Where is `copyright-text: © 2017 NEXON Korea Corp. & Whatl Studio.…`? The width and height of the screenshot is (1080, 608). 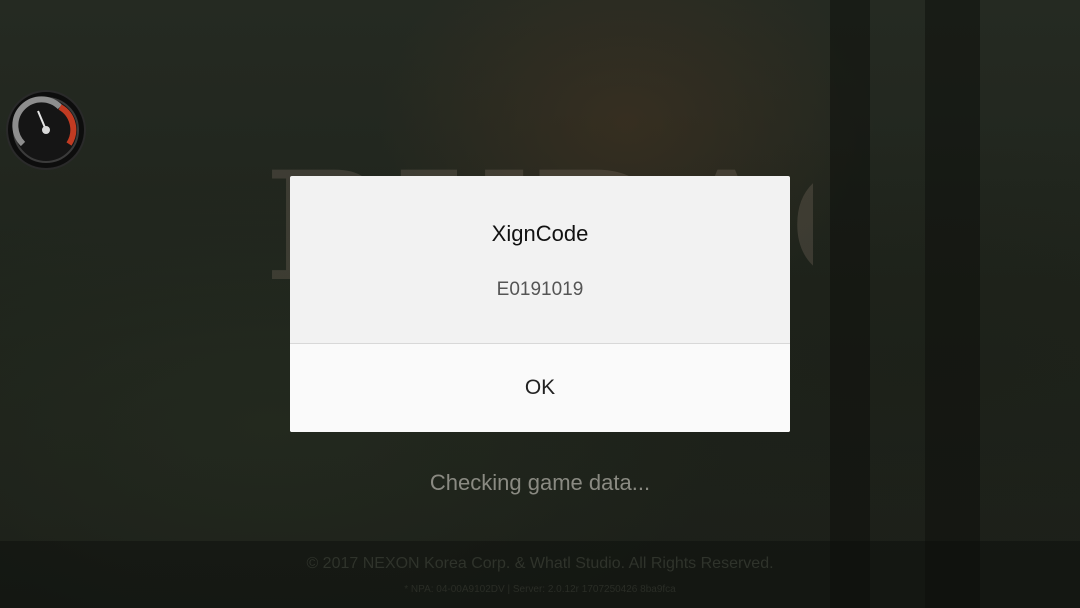 copyright-text: © 2017 NEXON Korea Corp. & Whatl Studio.… is located at coordinates (540, 563).